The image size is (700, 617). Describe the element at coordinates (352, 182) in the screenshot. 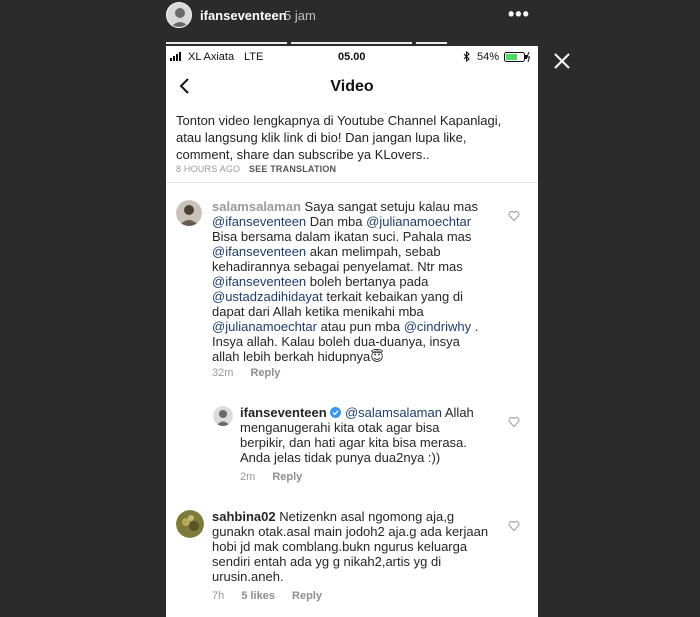

I see `divider` at that location.